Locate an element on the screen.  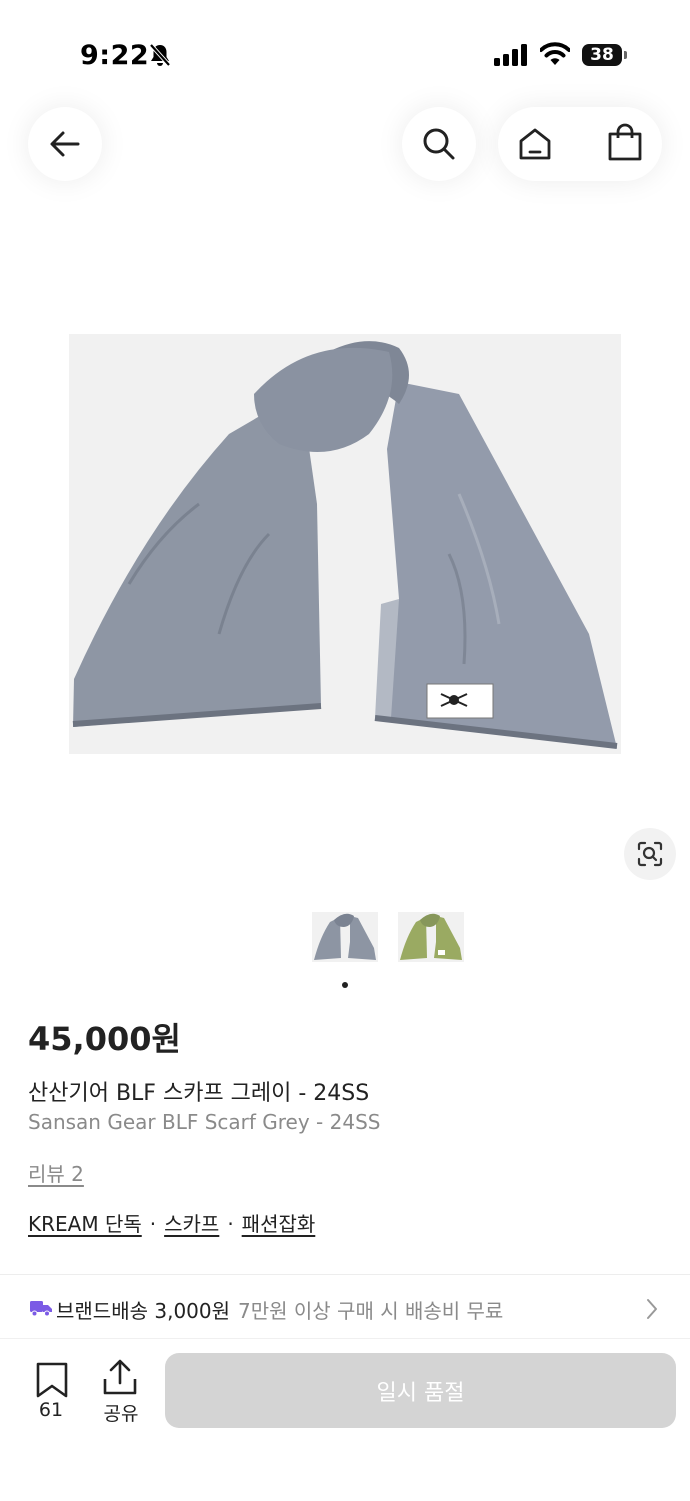
home-icon is located at coordinates (535, 144).